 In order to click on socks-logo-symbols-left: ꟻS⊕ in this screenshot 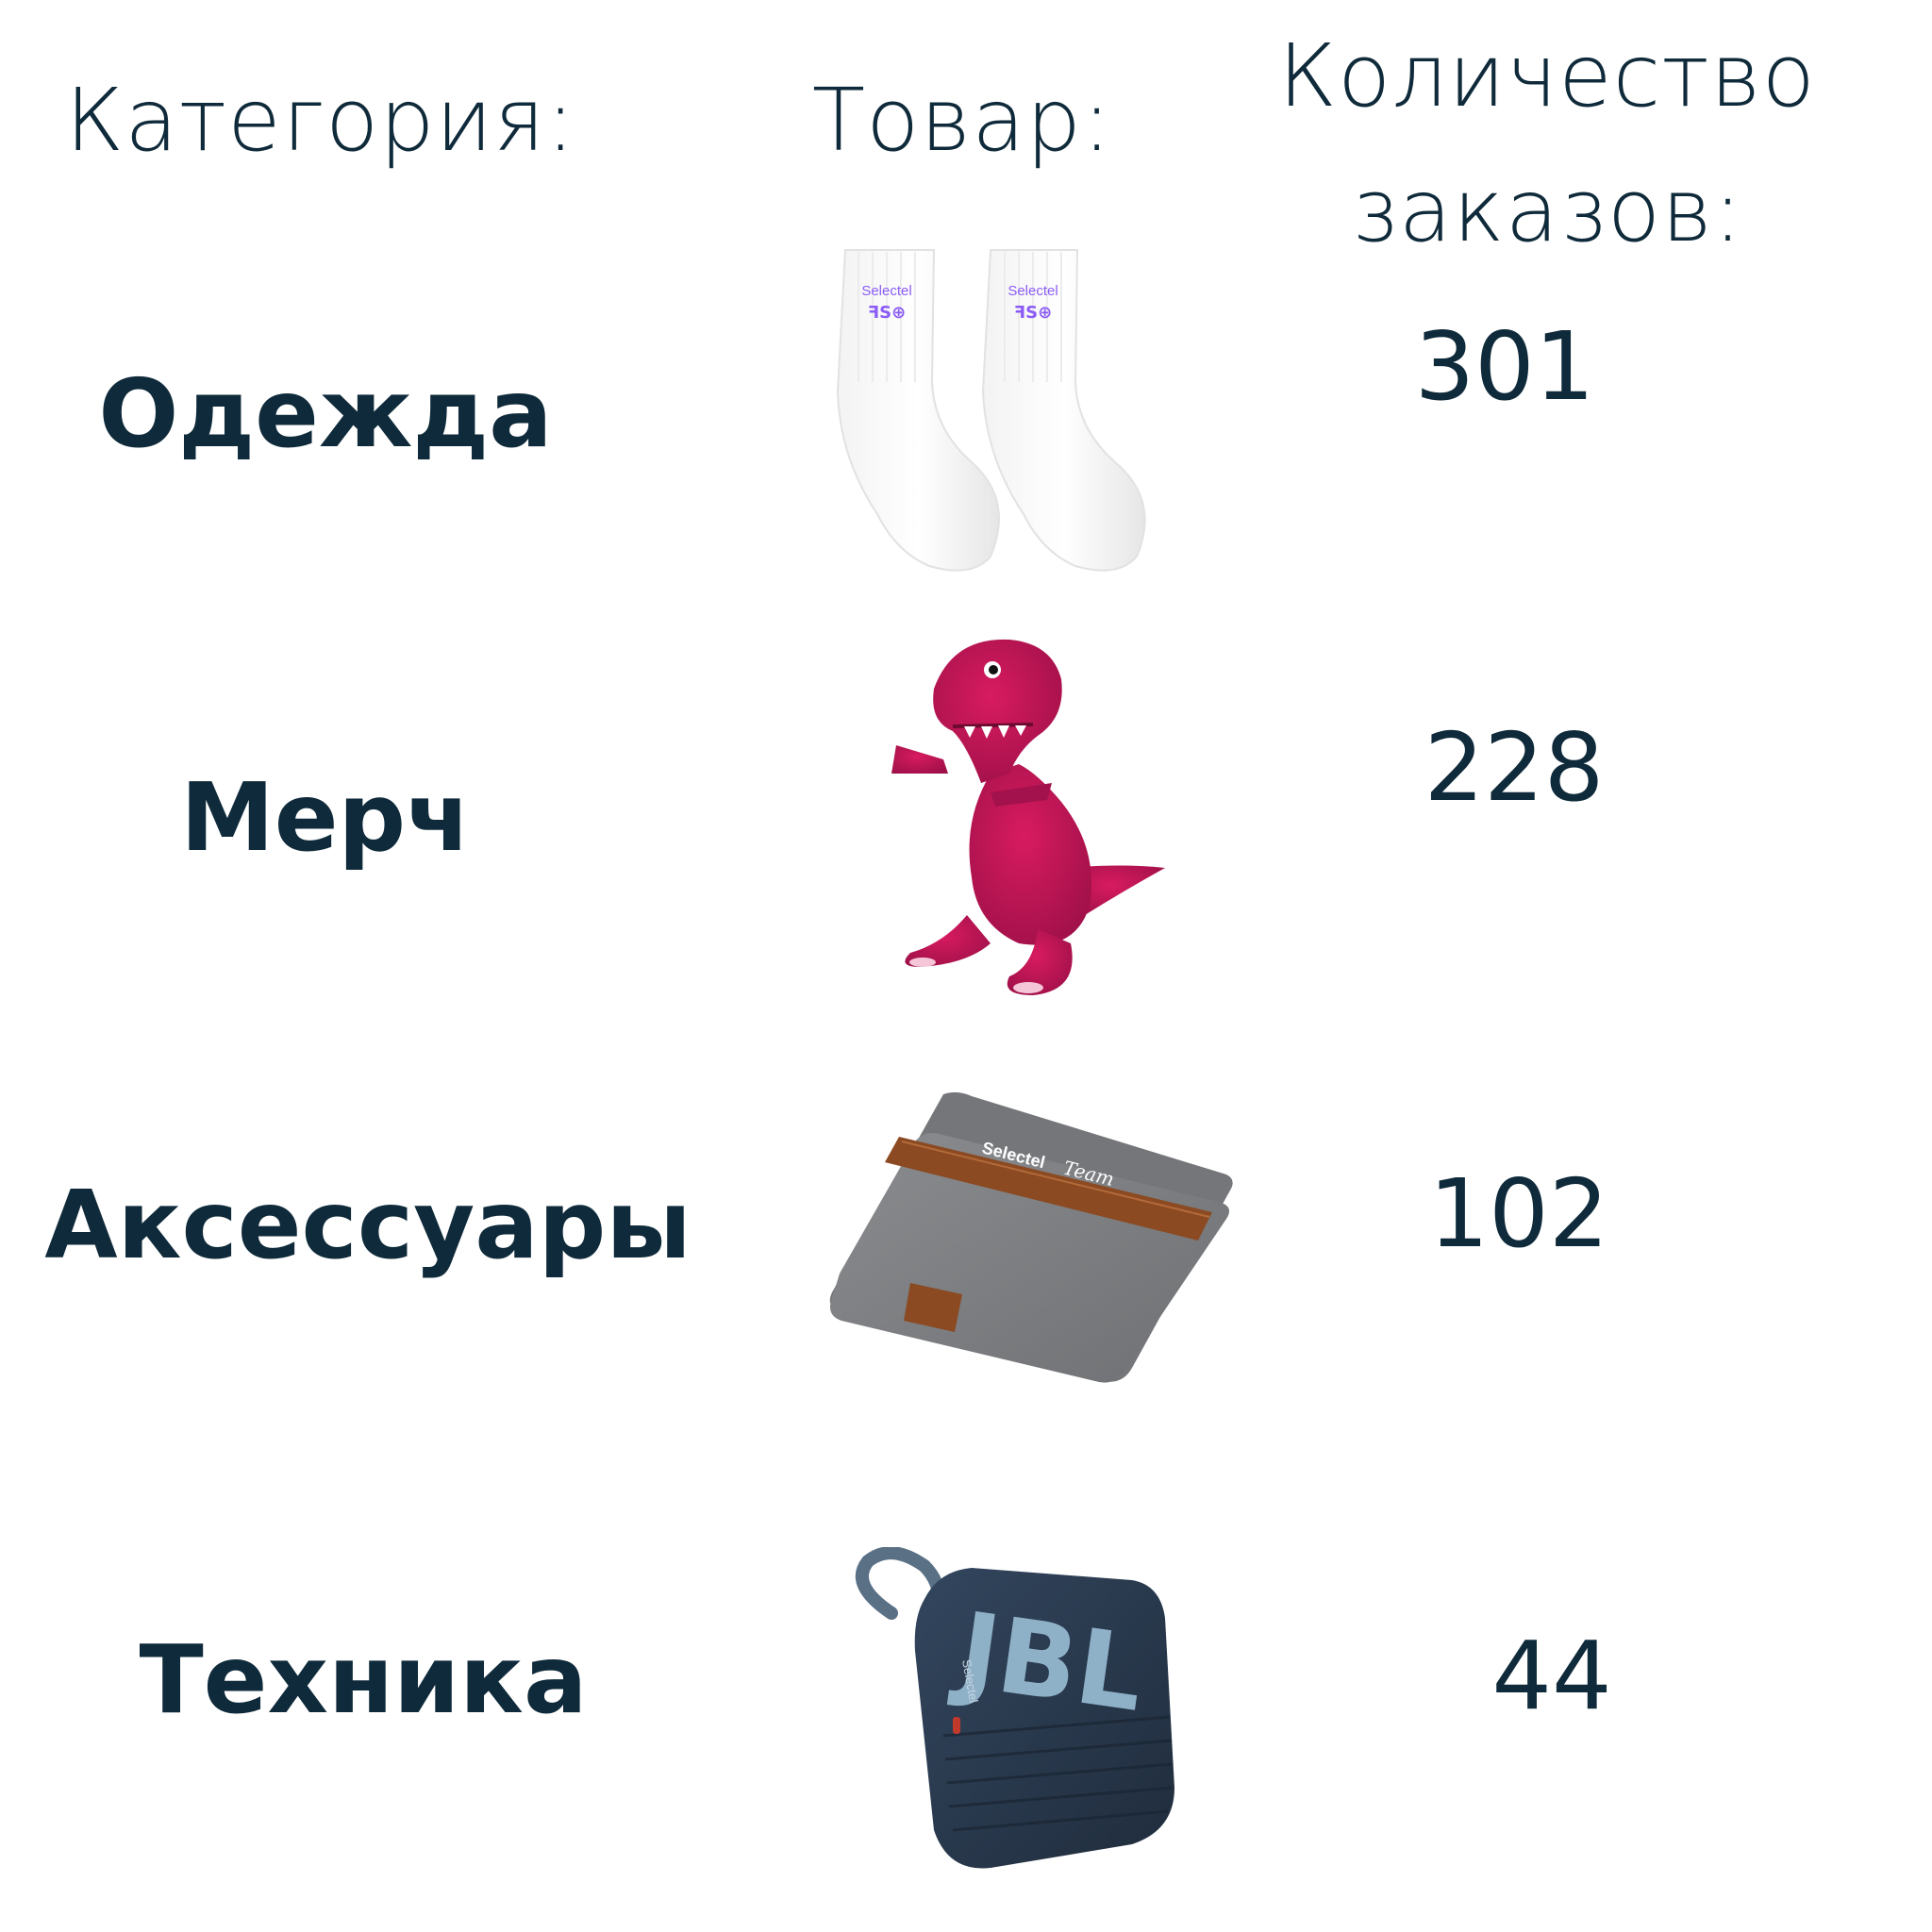, I will do `click(887, 313)`.